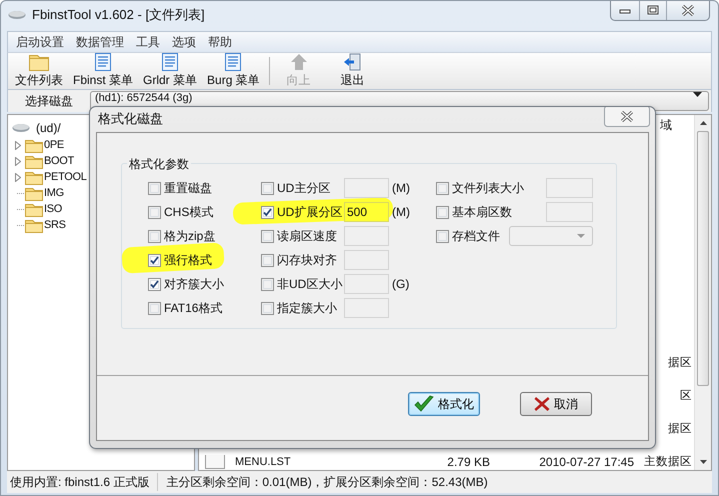  Describe the element at coordinates (327, 482) in the screenshot. I see `status-text: 主分区剩余空间：0.01(MB)，扩展分区剩余空间：52.43(MB)` at that location.